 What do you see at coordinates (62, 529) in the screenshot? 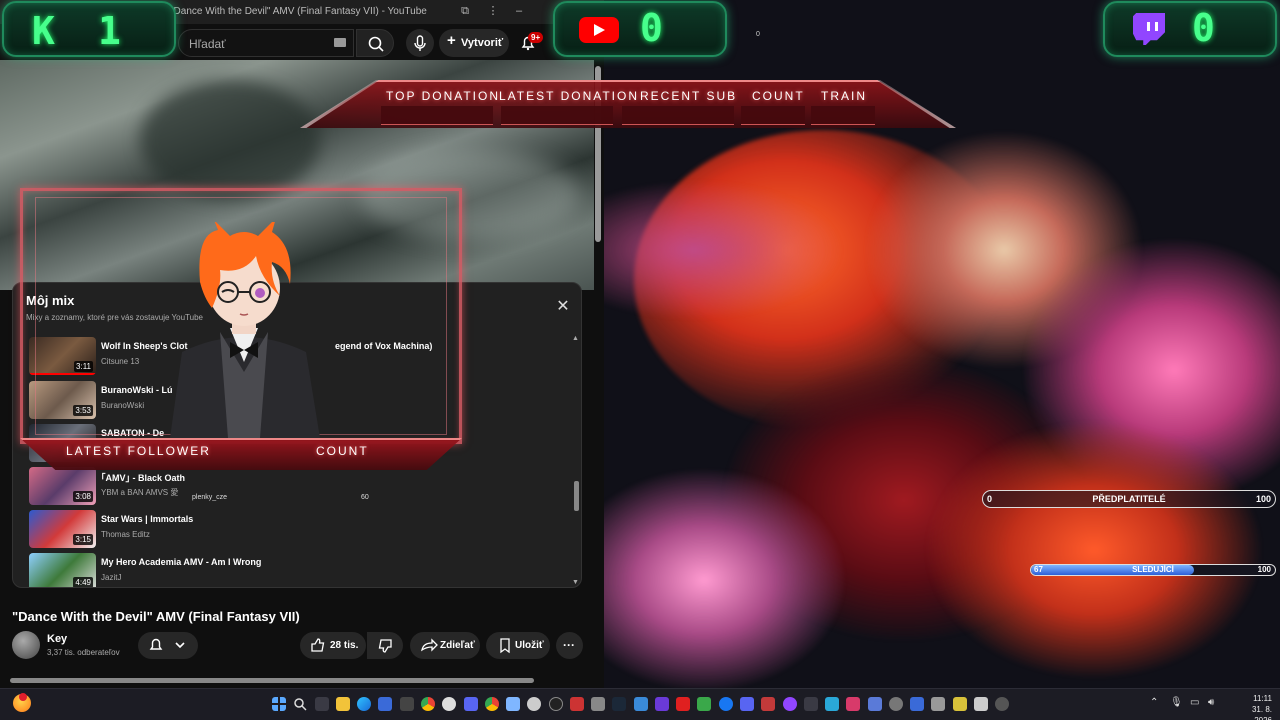
I see `video-thumbnail: 3:15` at bounding box center [62, 529].